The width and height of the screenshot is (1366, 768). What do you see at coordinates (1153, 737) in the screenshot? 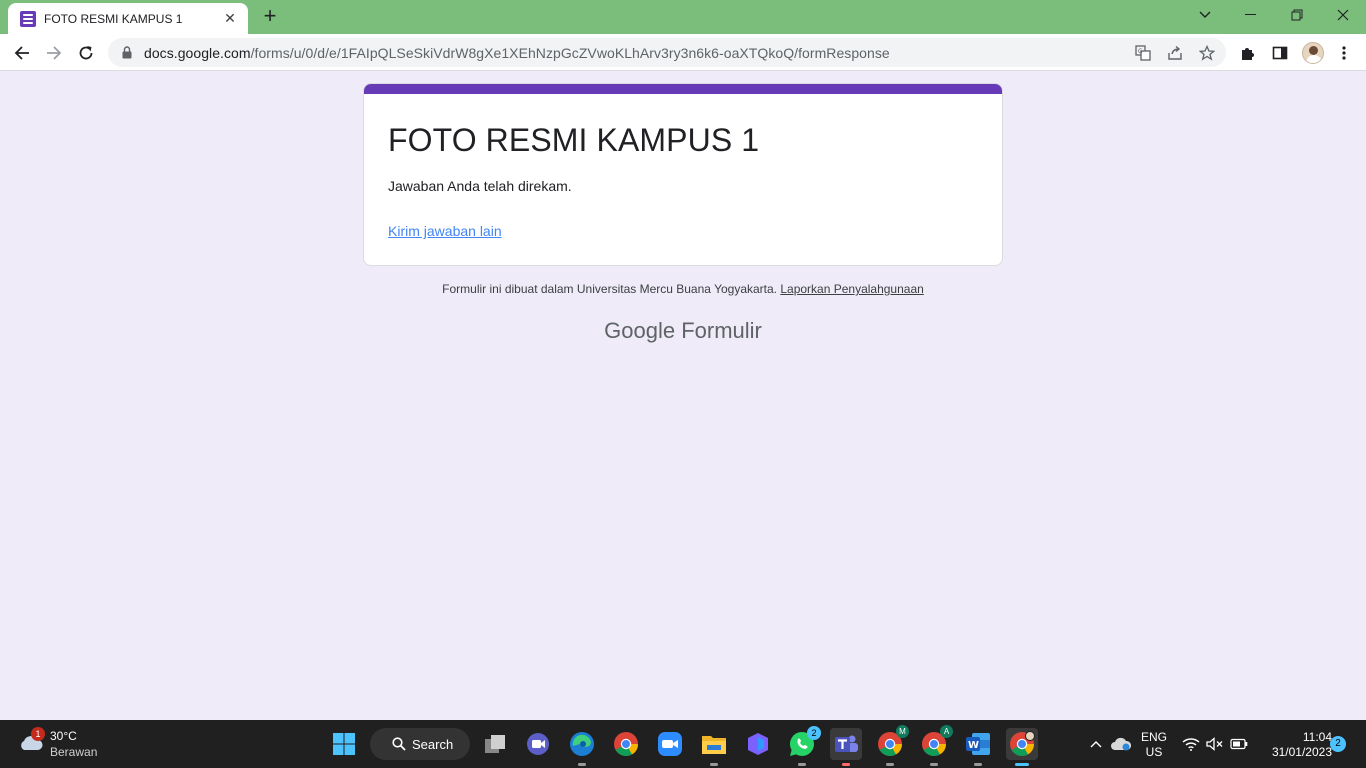
I see `language-code: ENG` at bounding box center [1153, 737].